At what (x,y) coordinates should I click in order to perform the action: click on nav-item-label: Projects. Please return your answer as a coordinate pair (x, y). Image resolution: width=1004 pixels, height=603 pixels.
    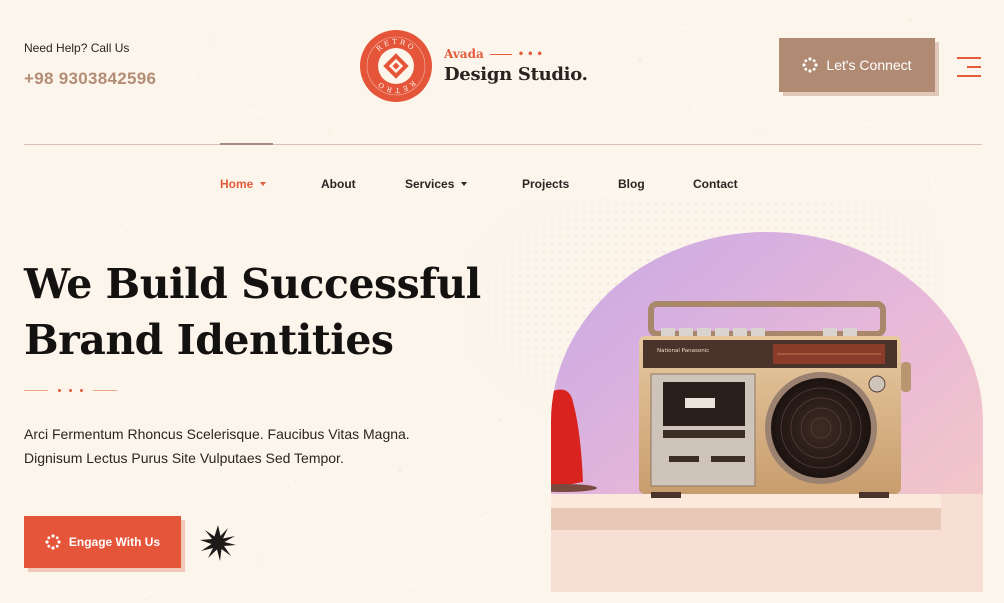
    Looking at the image, I should click on (546, 184).